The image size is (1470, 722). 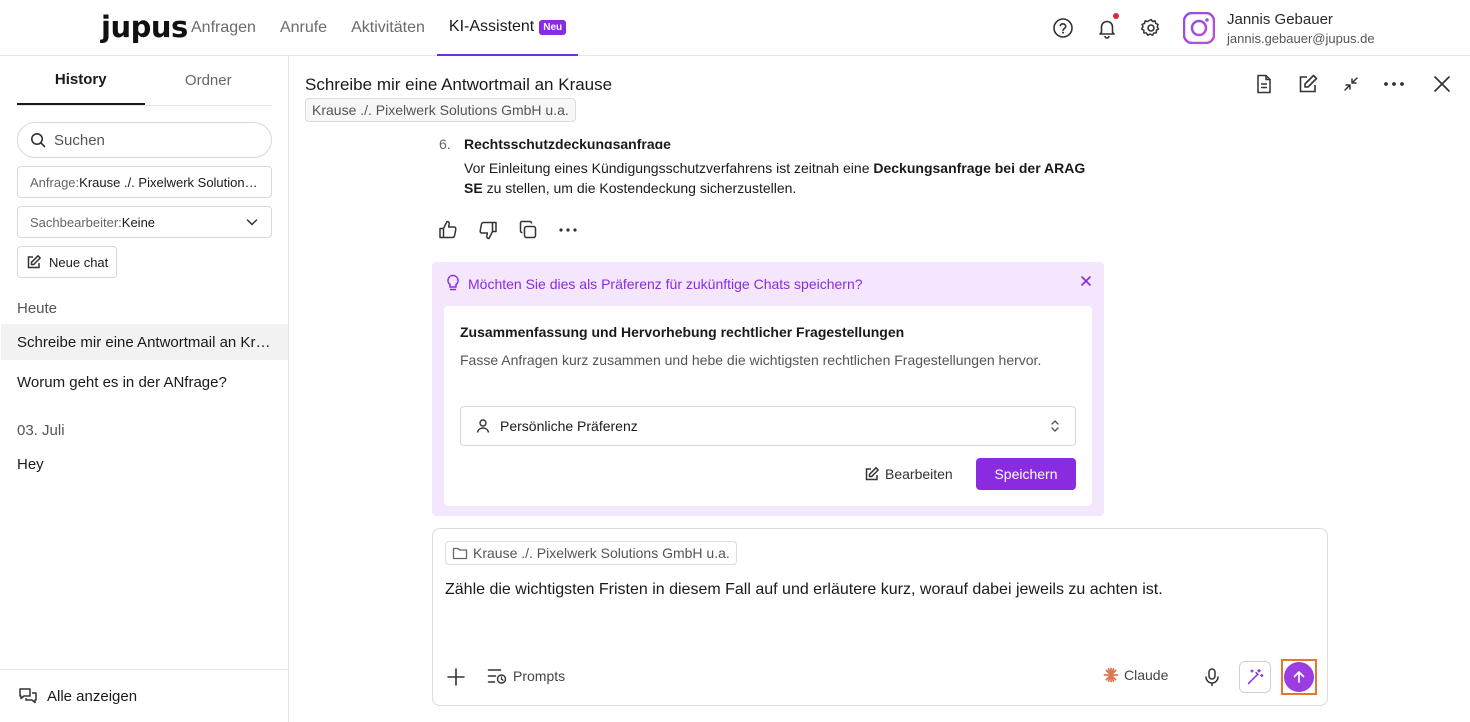 I want to click on chevron-up-down-icon, so click(x=1055, y=426).